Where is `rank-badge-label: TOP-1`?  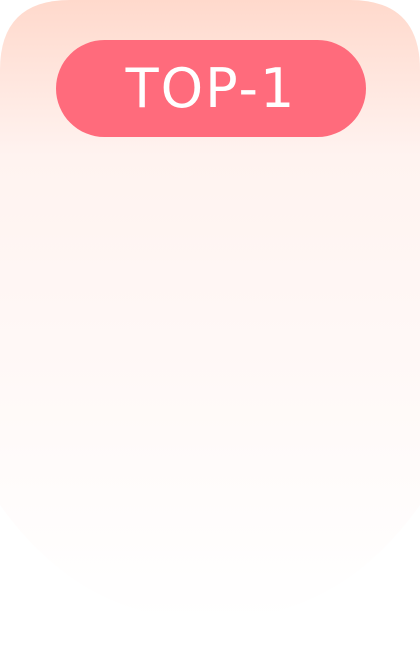
rank-badge-label: TOP-1 is located at coordinates (211, 88).